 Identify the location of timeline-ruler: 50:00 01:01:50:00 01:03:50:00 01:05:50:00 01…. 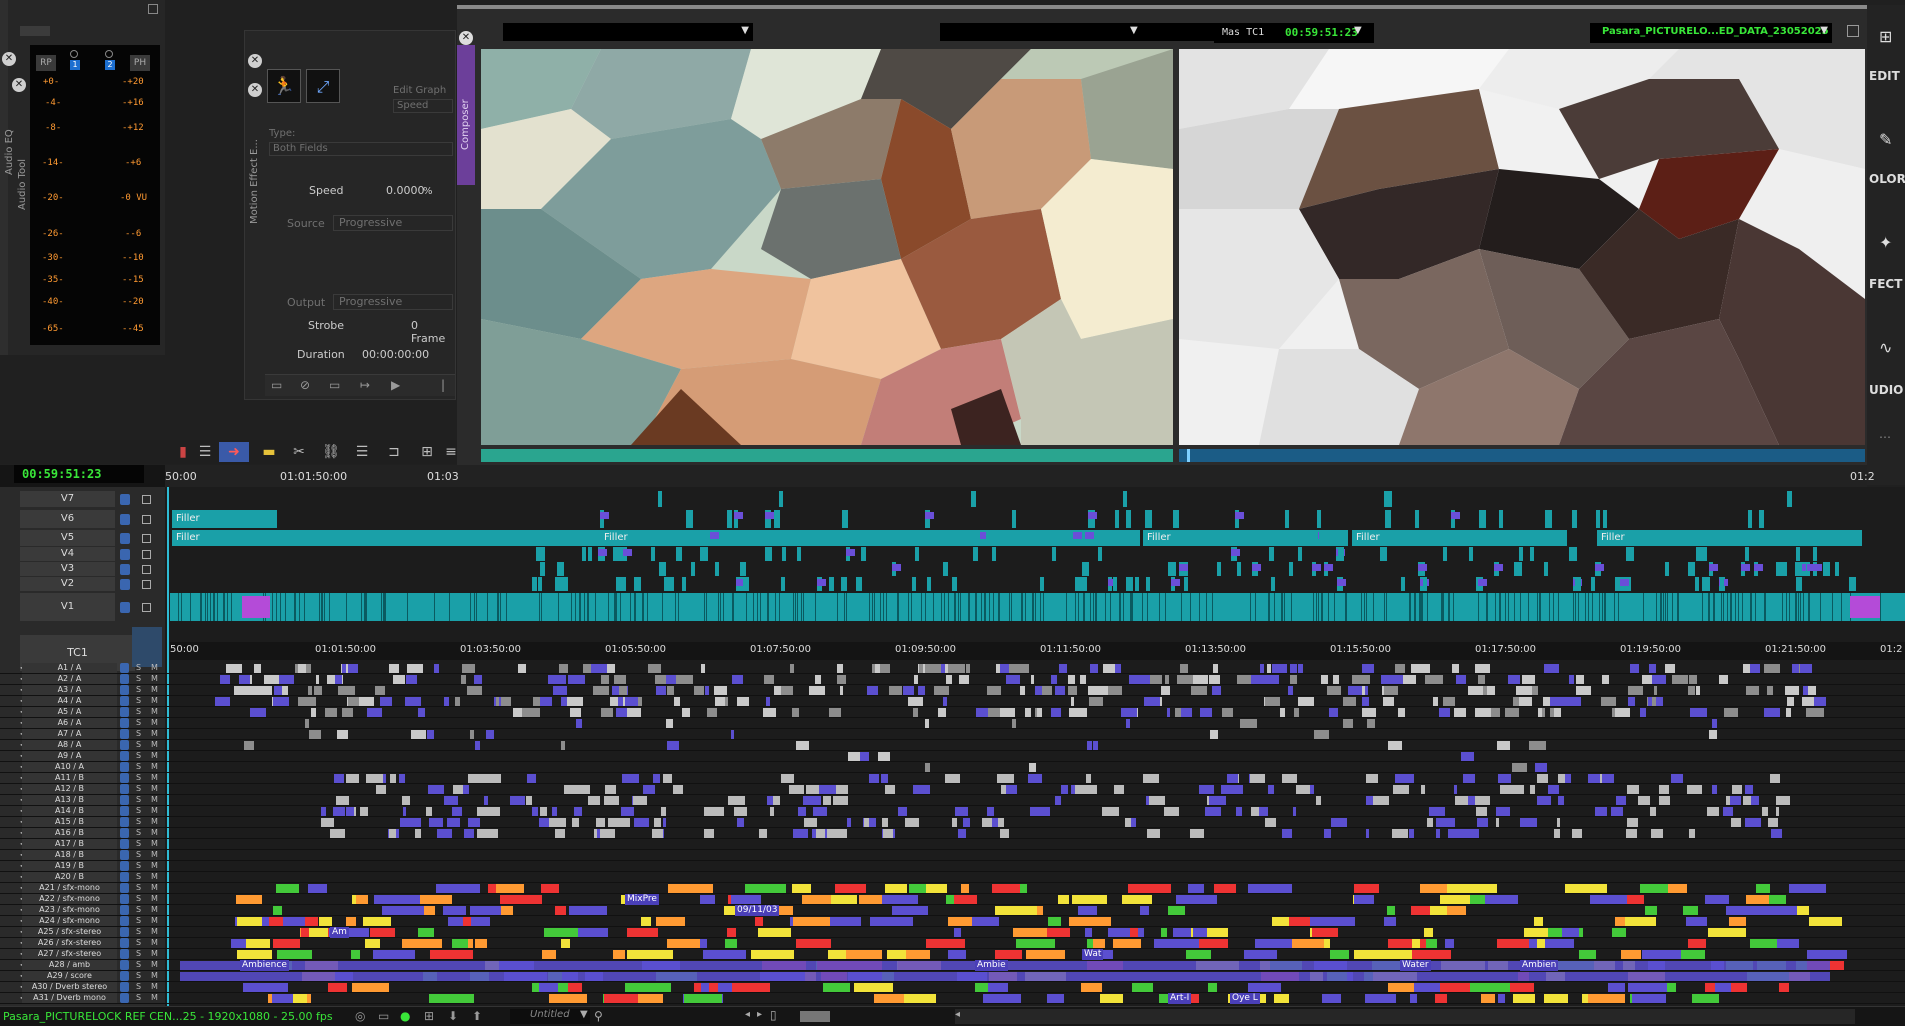
(1037, 651).